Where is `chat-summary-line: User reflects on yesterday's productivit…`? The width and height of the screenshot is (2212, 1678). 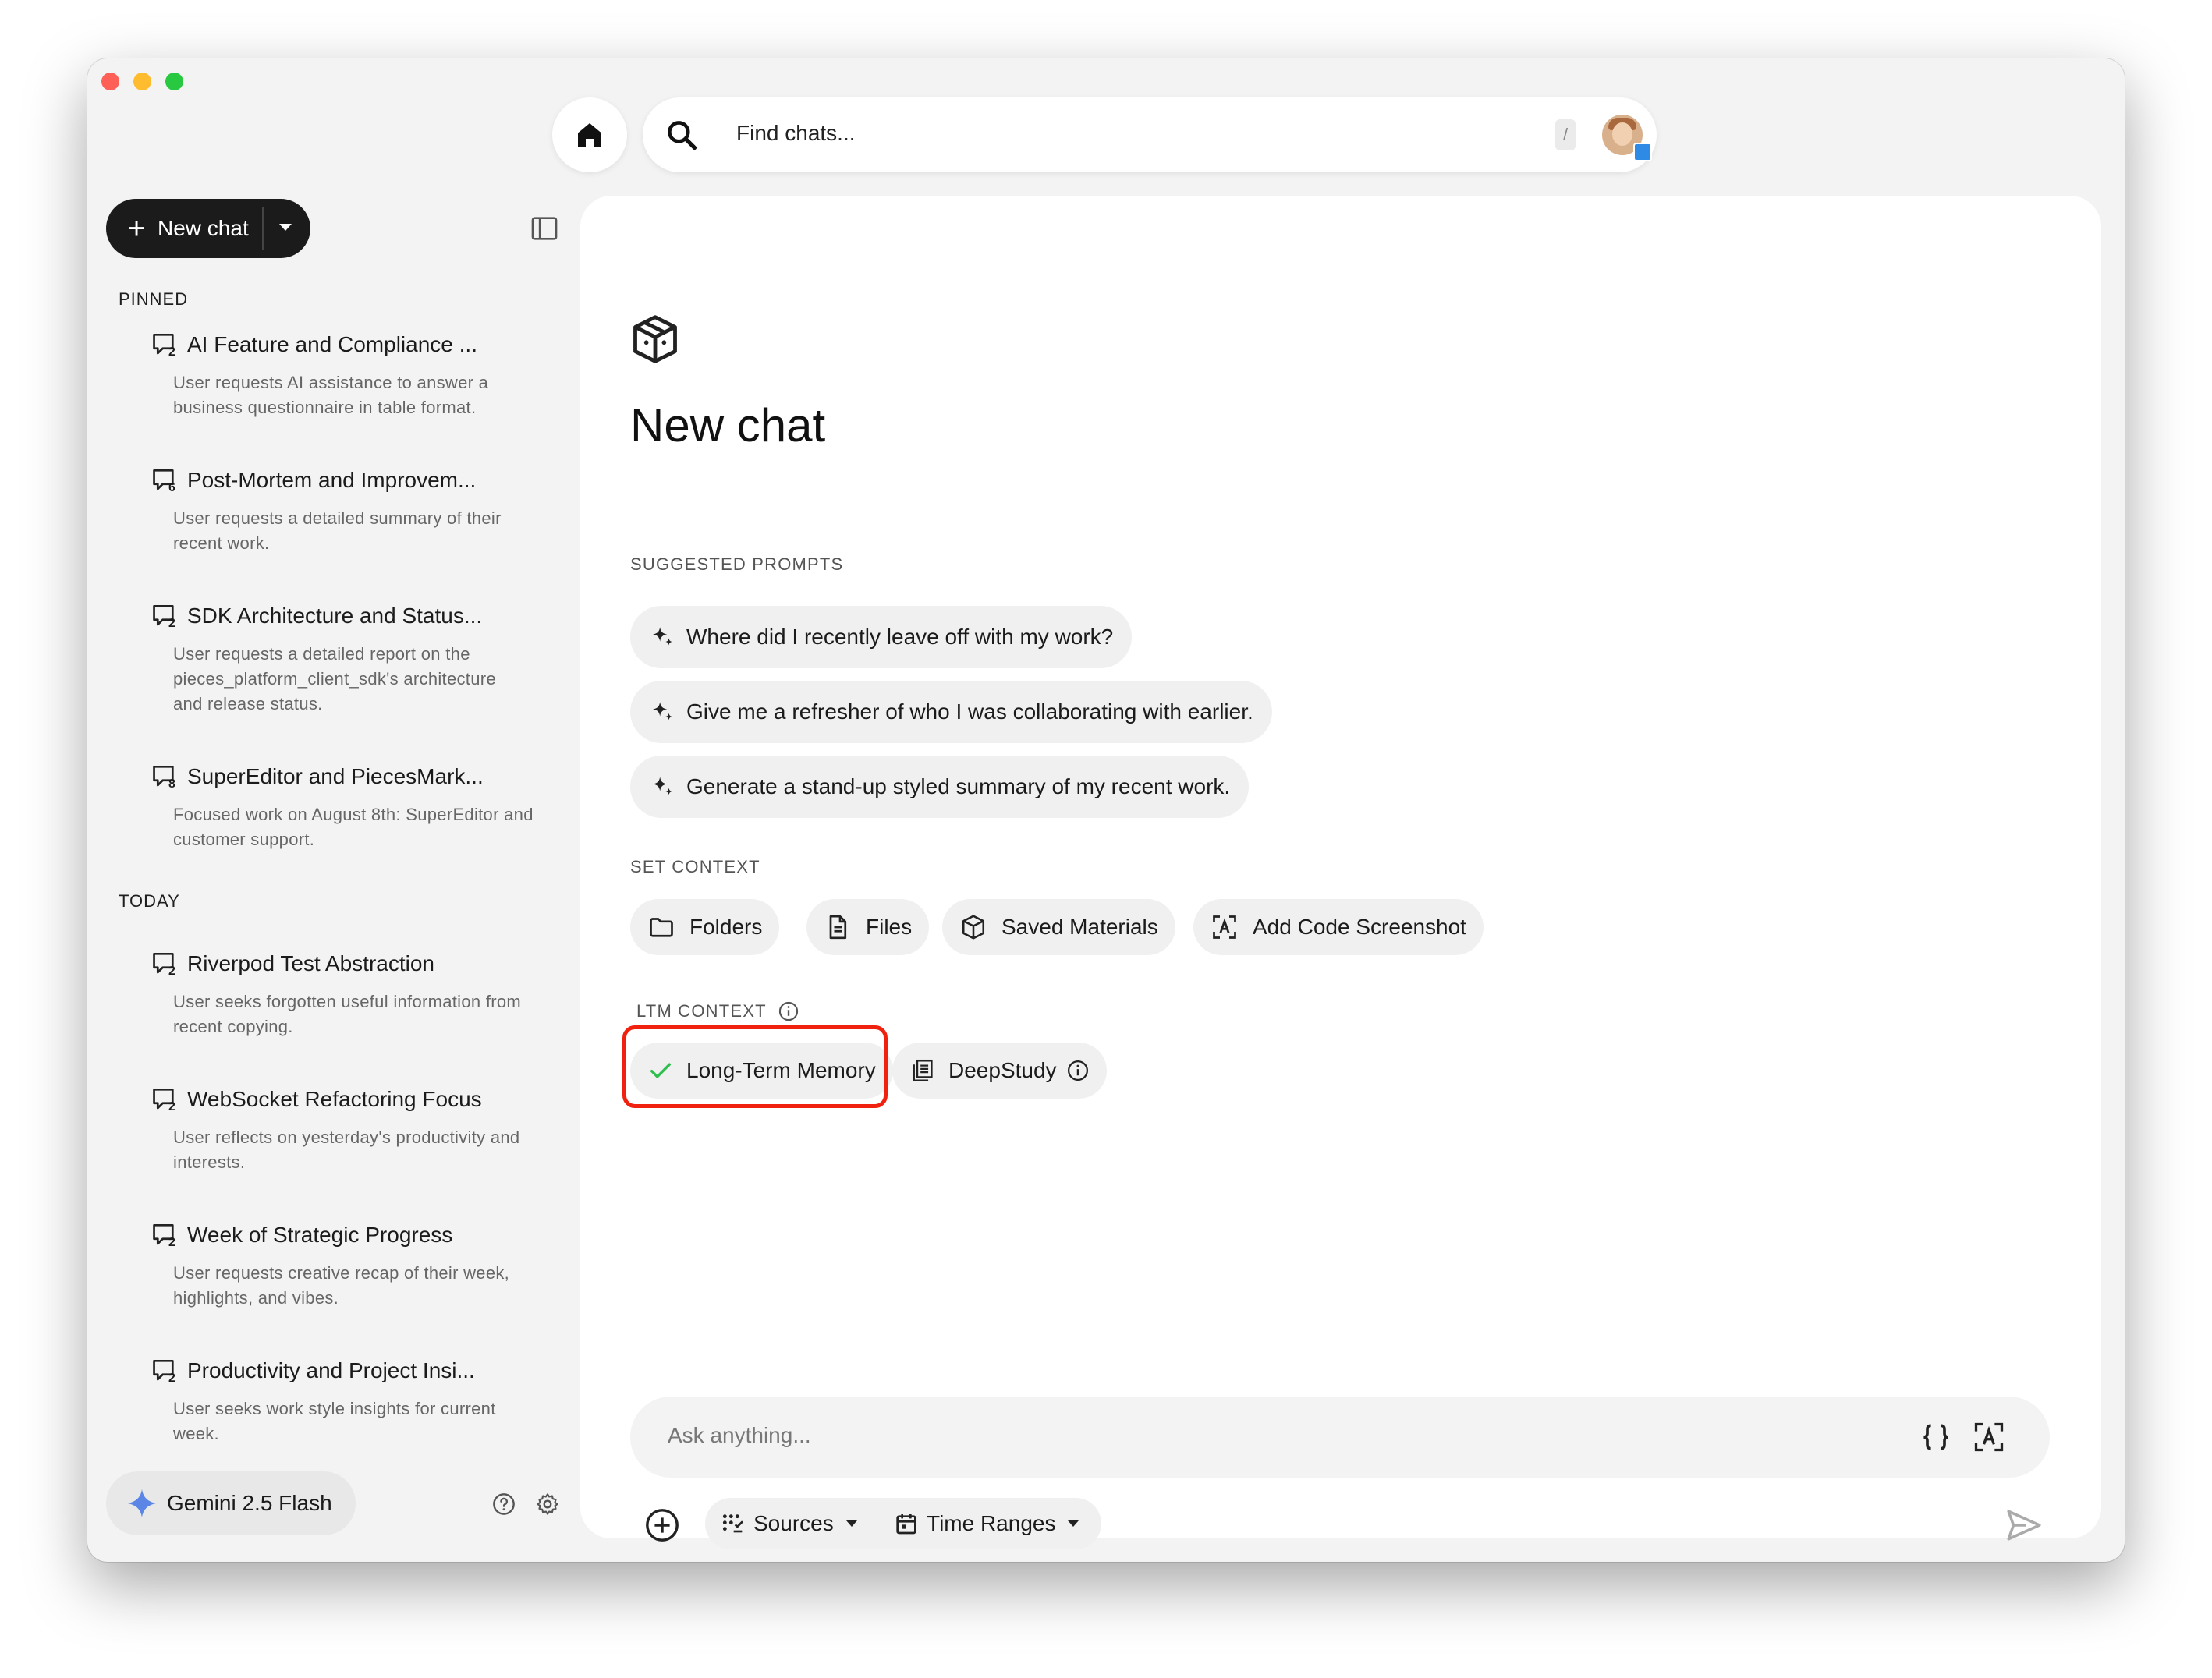
chat-summary-line: User reflects on yesterday's productivit… is located at coordinates (346, 1137).